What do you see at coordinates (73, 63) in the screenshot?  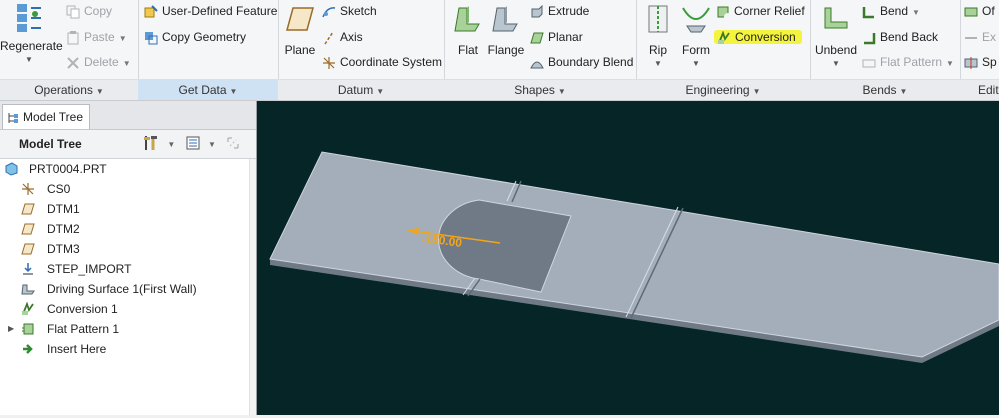 I see `delete-icon` at bounding box center [73, 63].